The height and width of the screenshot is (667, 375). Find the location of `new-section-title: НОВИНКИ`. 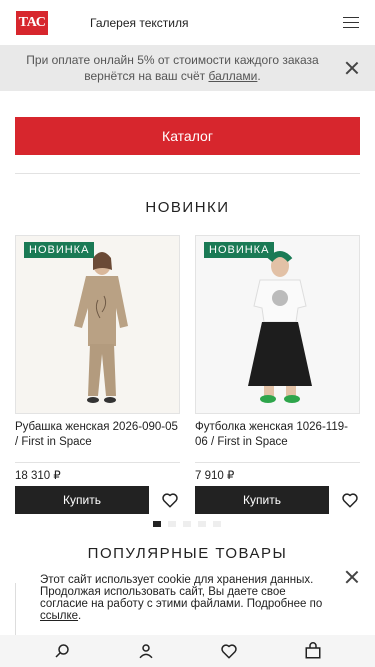

new-section-title: НОВИНКИ is located at coordinates (187, 207).